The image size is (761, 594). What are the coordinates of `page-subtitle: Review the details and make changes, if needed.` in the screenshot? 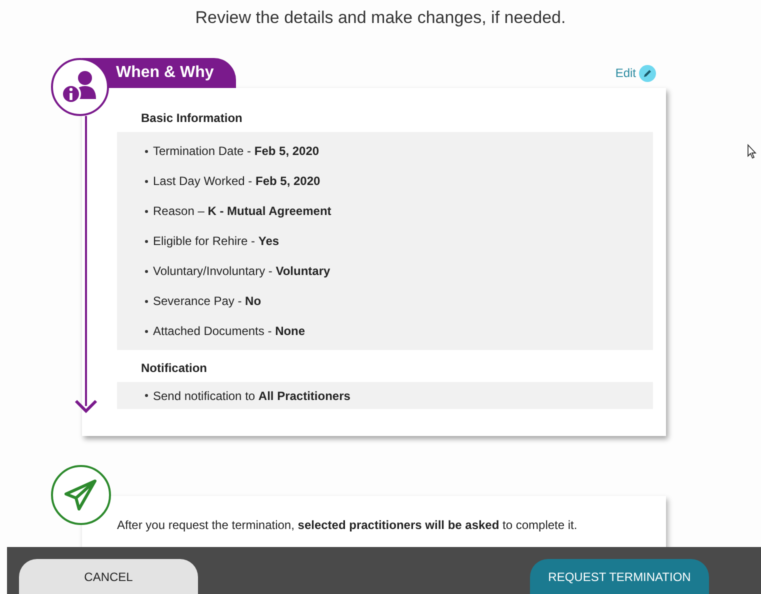 It's located at (380, 18).